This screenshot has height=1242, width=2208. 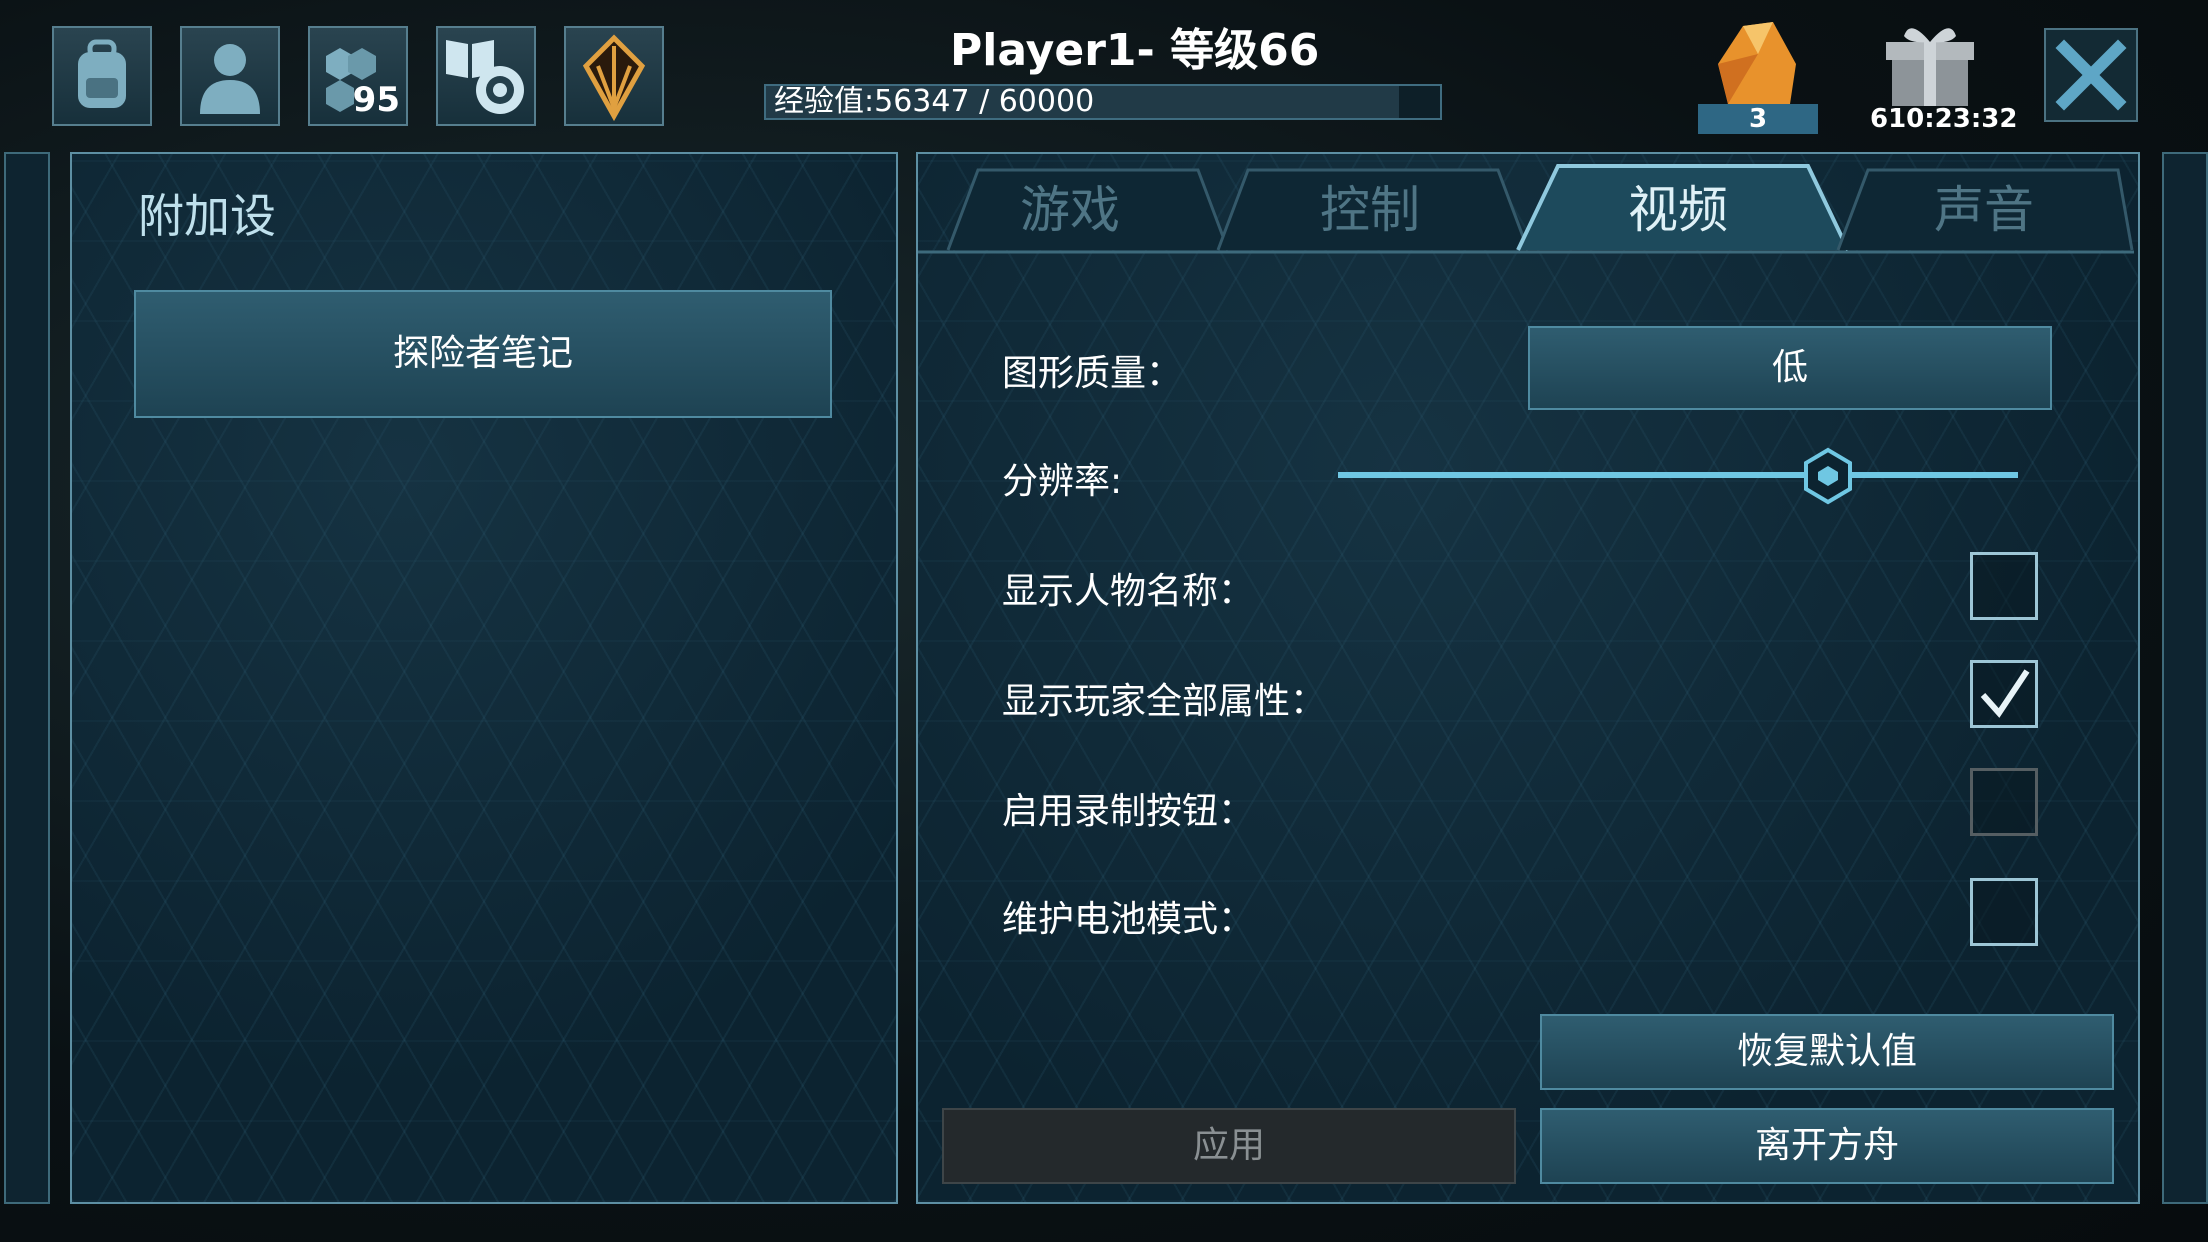 What do you see at coordinates (1678, 475) in the screenshot?
I see `resolution-slider` at bounding box center [1678, 475].